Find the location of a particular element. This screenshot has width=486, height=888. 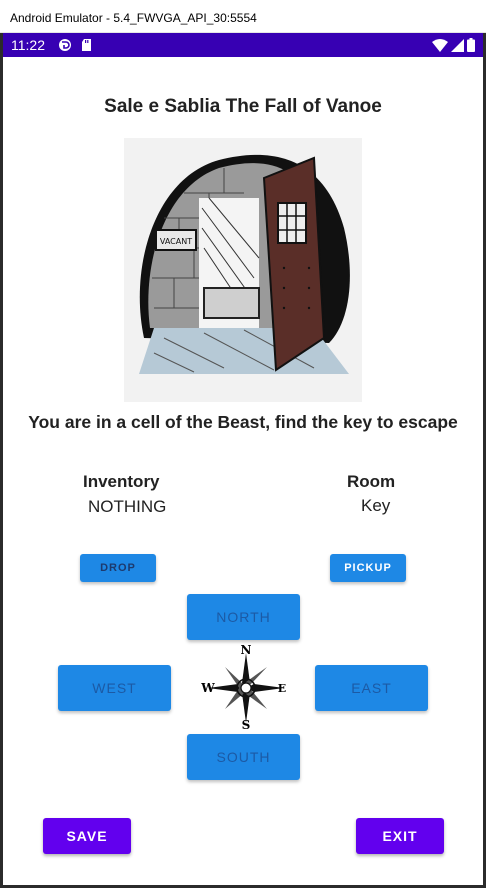

south-button: SOUTH is located at coordinates (243, 757).